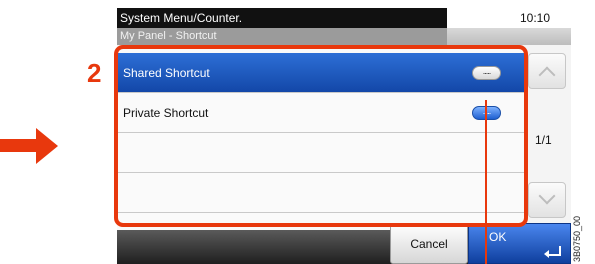  I want to click on ok-button: OK, so click(519, 243).